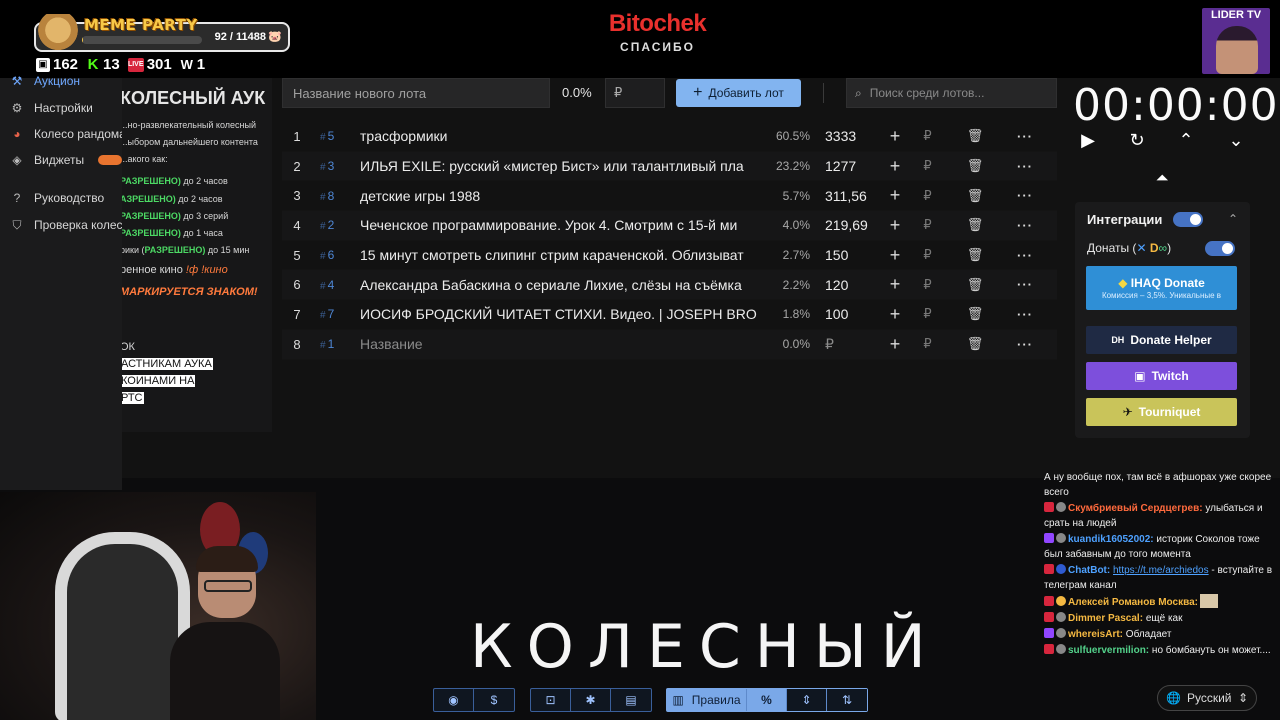  Describe the element at coordinates (1088, 140) in the screenshot. I see `play-icon: ▶` at that location.